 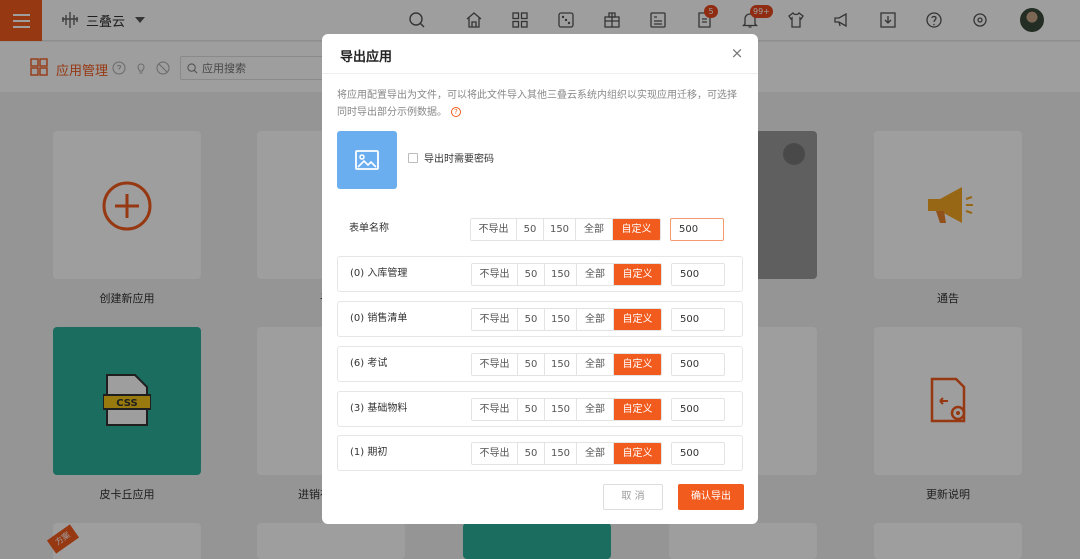 I want to click on row-label: (6) 考试, so click(x=369, y=363).